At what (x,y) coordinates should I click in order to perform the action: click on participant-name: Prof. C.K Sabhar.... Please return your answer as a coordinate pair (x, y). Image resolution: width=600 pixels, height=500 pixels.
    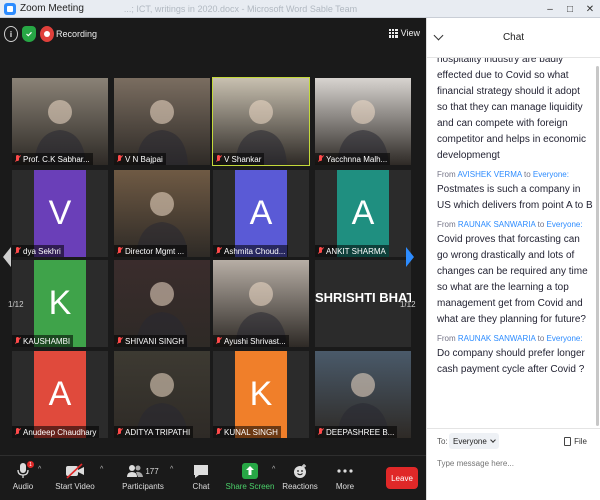
    Looking at the image, I should click on (56, 159).